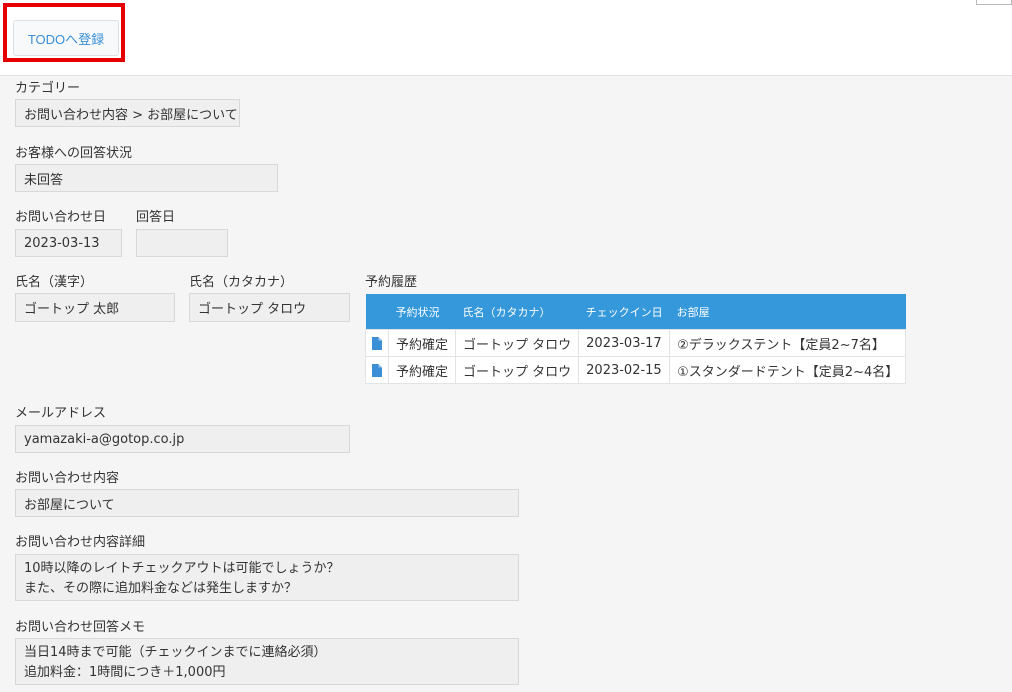 This screenshot has width=1012, height=692. I want to click on category-label: カテゴリー, so click(48, 88).